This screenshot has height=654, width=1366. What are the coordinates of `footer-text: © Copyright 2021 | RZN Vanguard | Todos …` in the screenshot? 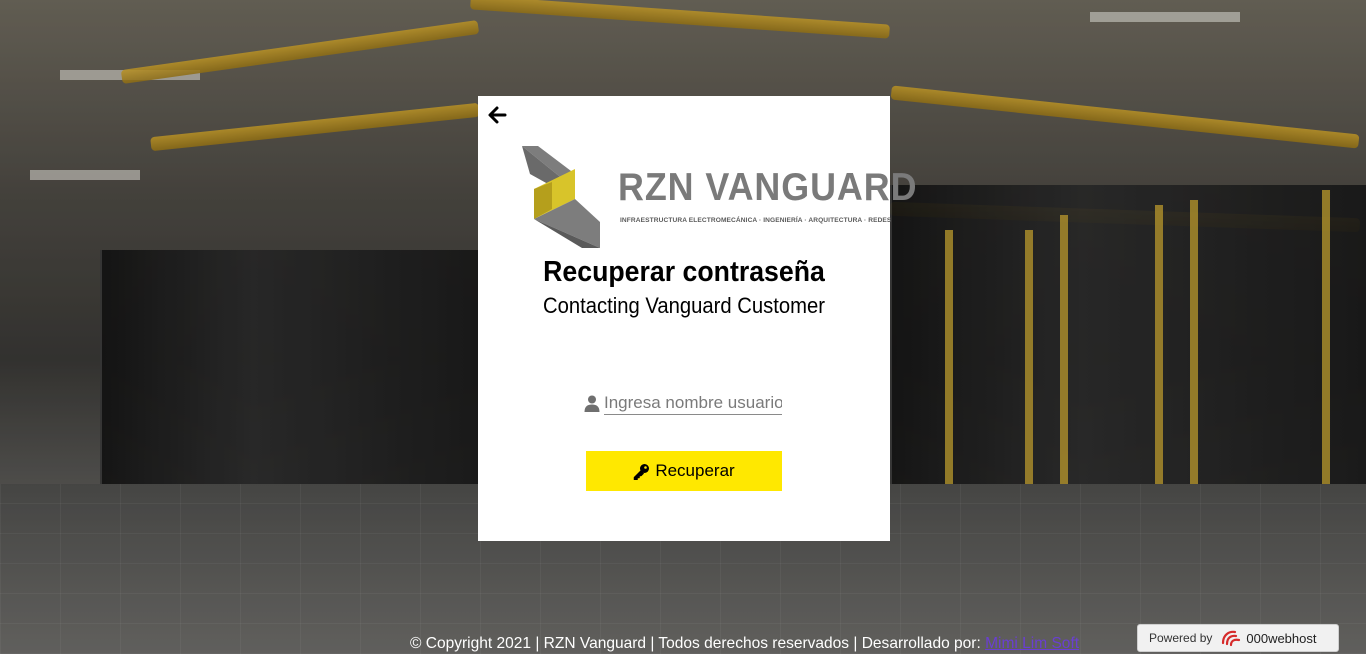 It's located at (698, 643).